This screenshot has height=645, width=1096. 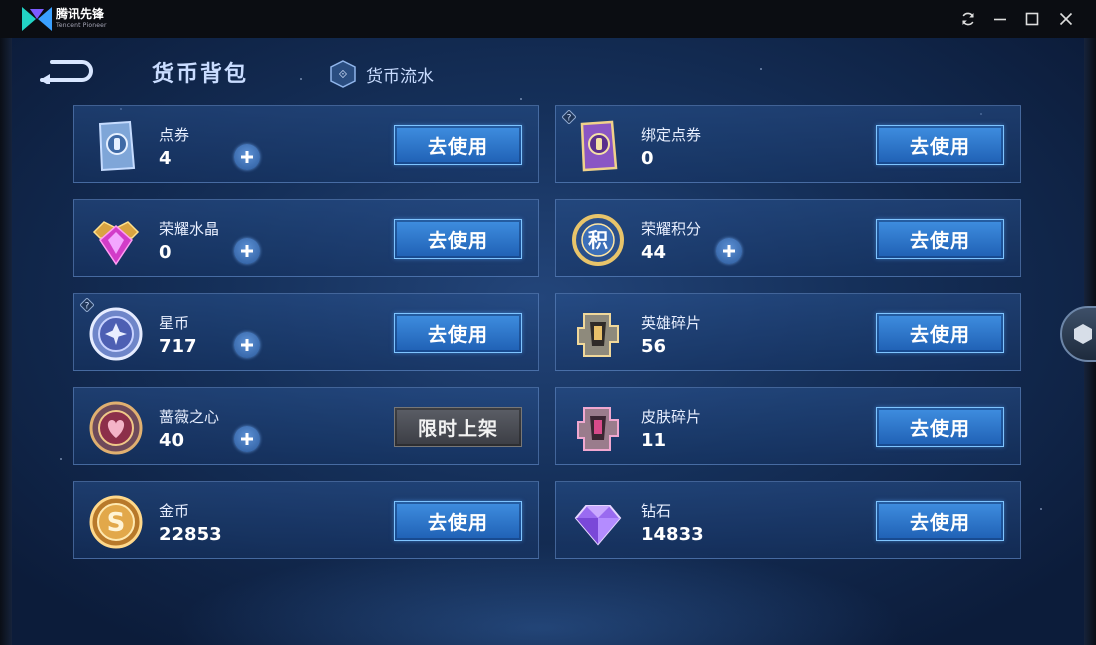 What do you see at coordinates (117, 146) in the screenshot?
I see `coupon-card-icon` at bounding box center [117, 146].